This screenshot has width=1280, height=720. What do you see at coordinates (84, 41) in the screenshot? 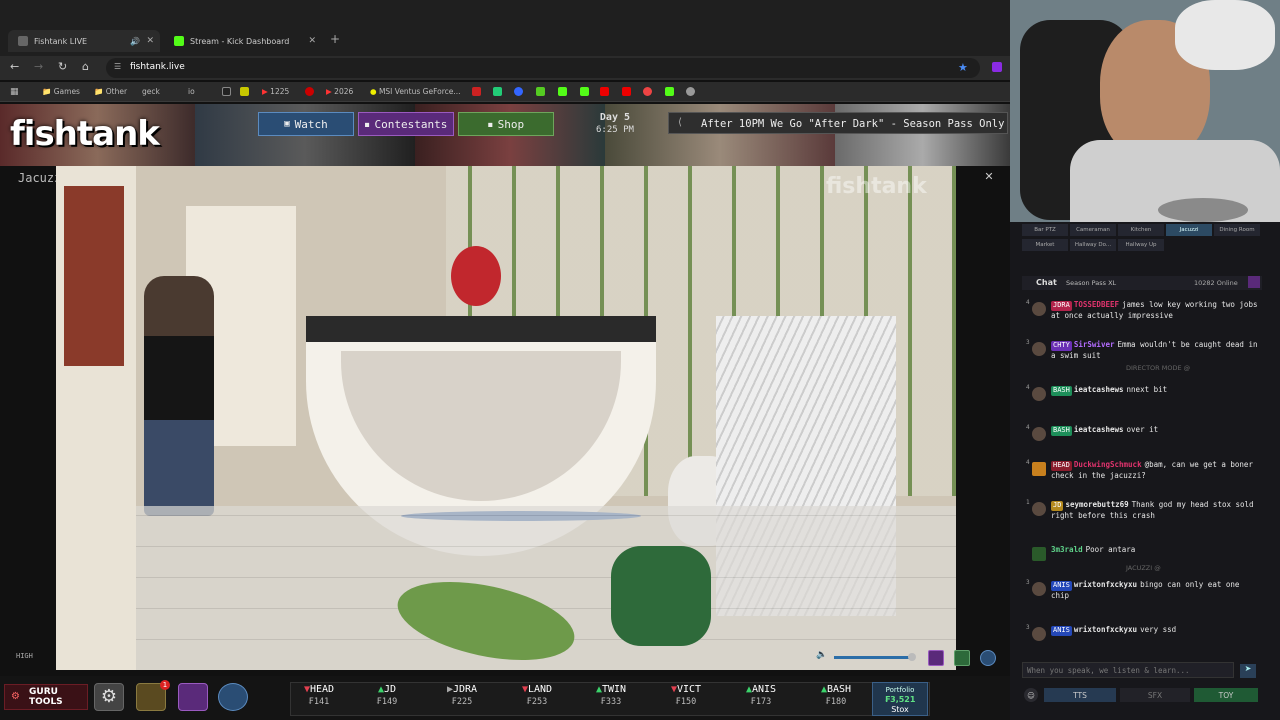
I see `tab-fishtank: Fishtank LIVE 🔊 ✕` at bounding box center [84, 41].